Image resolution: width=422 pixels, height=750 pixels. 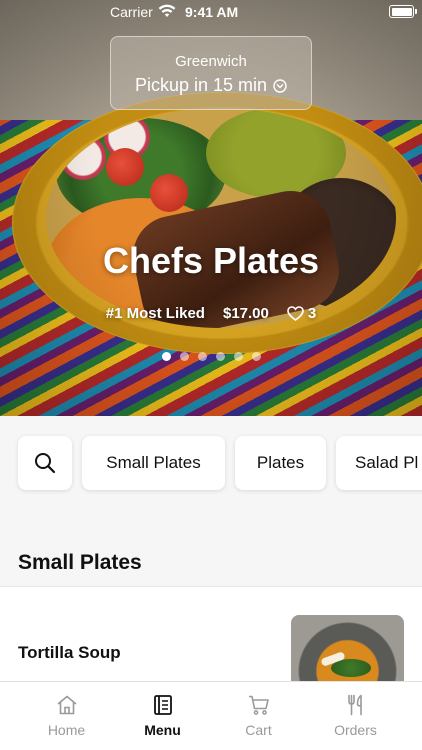 What do you see at coordinates (211, 641) in the screenshot?
I see `menu-item: Tortilla Soup` at bounding box center [211, 641].